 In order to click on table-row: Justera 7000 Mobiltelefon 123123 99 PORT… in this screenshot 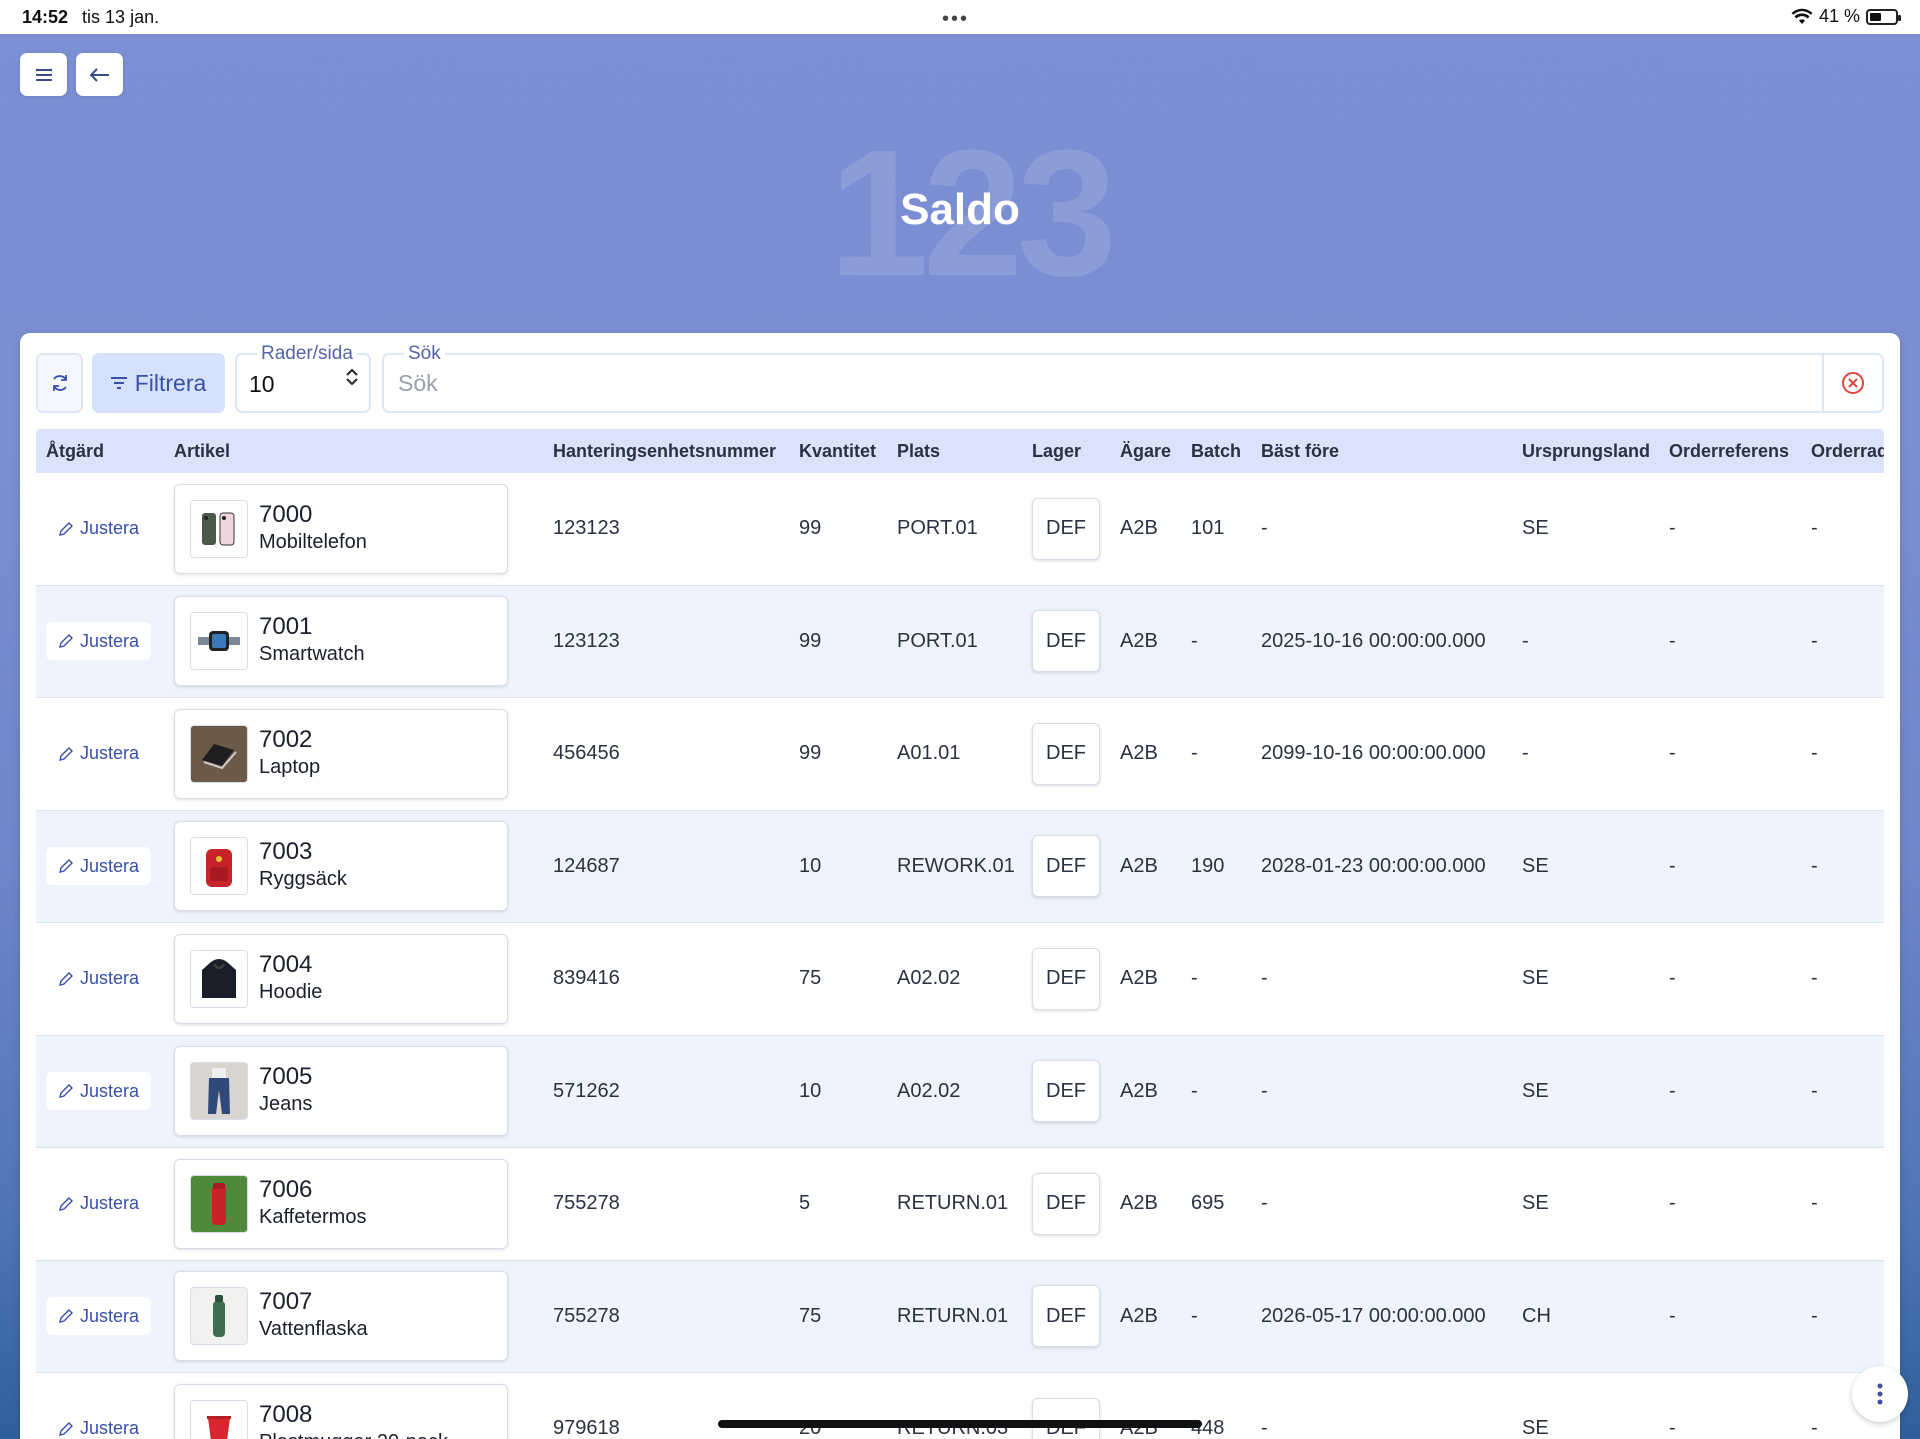, I will do `click(960, 529)`.